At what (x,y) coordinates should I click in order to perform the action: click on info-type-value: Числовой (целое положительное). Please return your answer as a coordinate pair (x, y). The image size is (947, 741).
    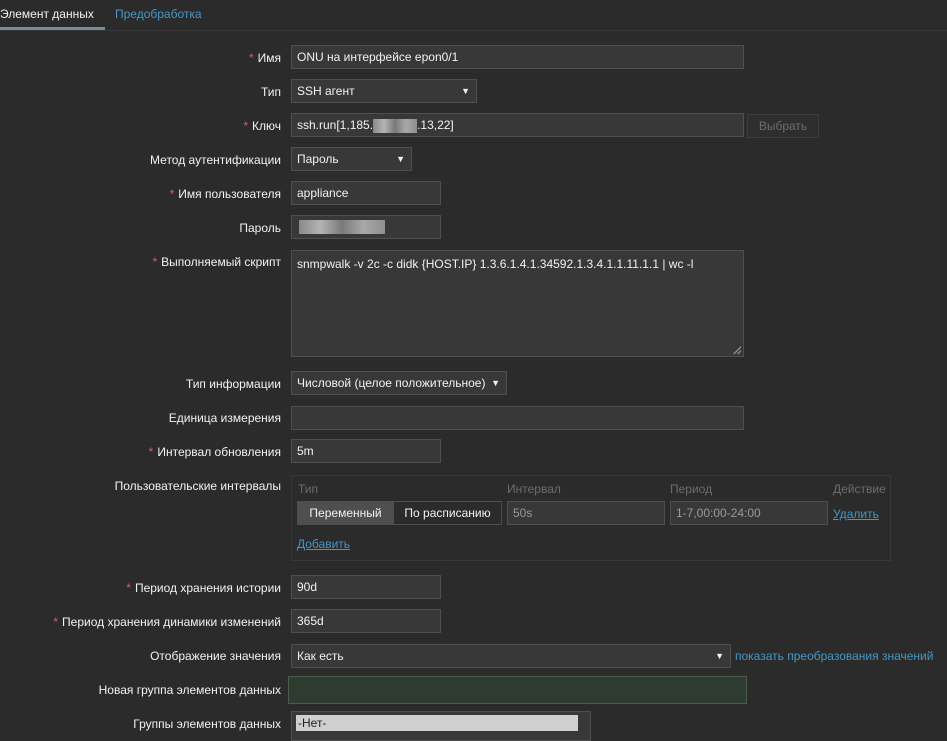
    Looking at the image, I should click on (391, 383).